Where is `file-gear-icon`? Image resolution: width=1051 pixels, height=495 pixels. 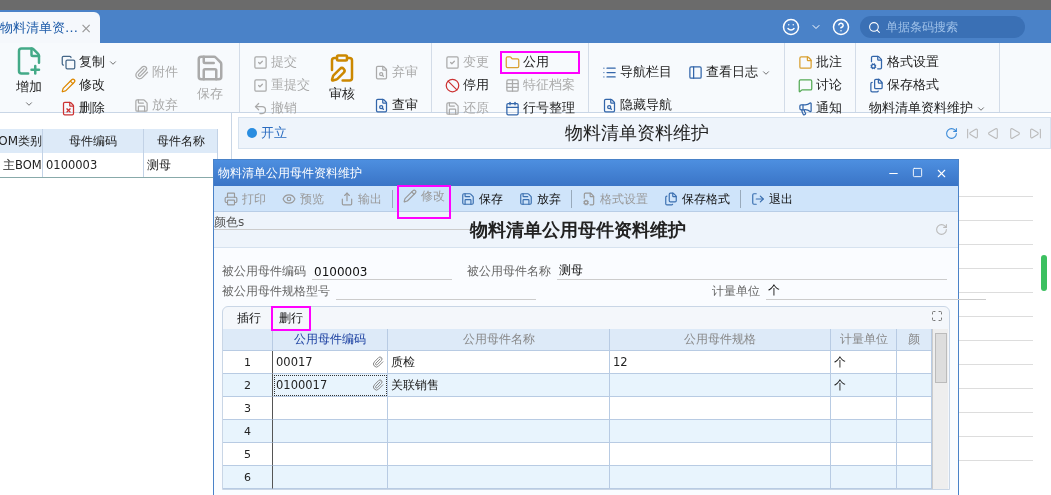 file-gear-icon is located at coordinates (876, 62).